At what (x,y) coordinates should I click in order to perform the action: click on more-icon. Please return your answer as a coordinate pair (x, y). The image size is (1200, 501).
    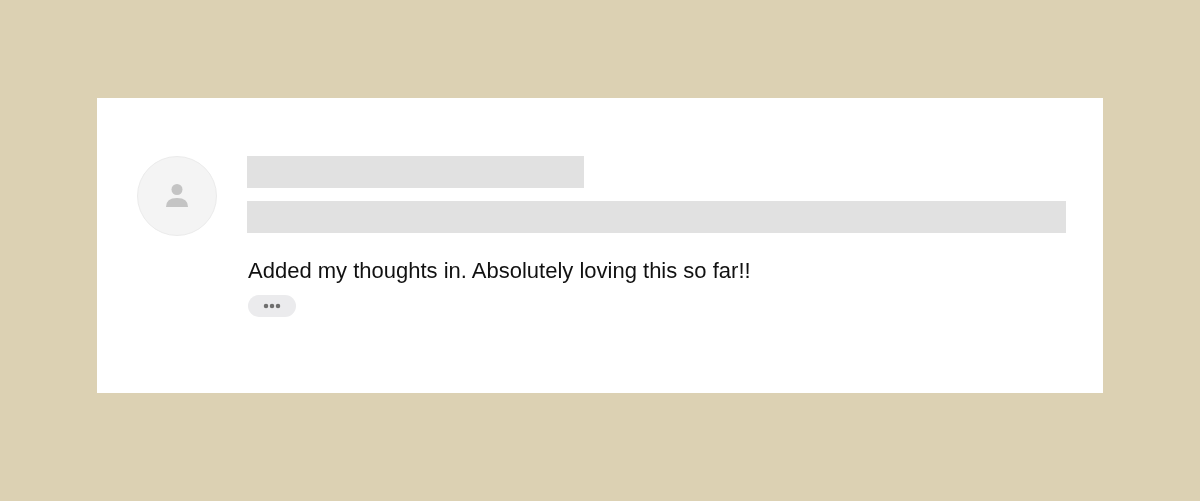
    Looking at the image, I should click on (272, 306).